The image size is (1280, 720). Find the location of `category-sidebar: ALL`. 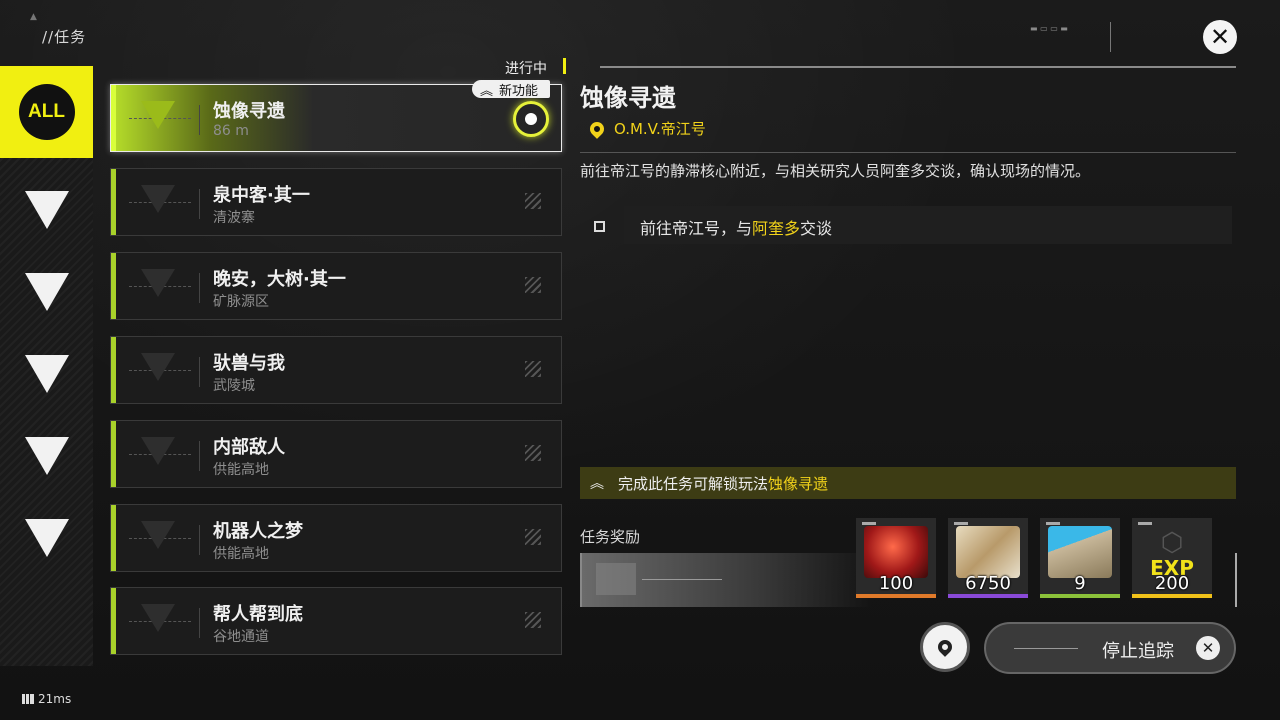

category-sidebar: ALL is located at coordinates (46, 366).